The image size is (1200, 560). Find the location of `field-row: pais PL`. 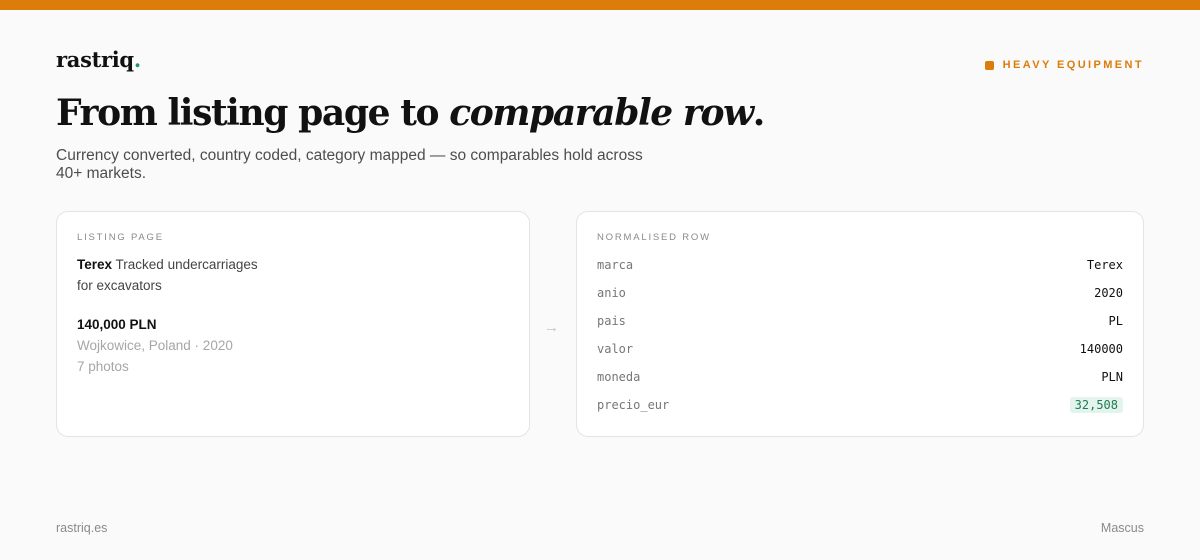

field-row: pais PL is located at coordinates (860, 326).